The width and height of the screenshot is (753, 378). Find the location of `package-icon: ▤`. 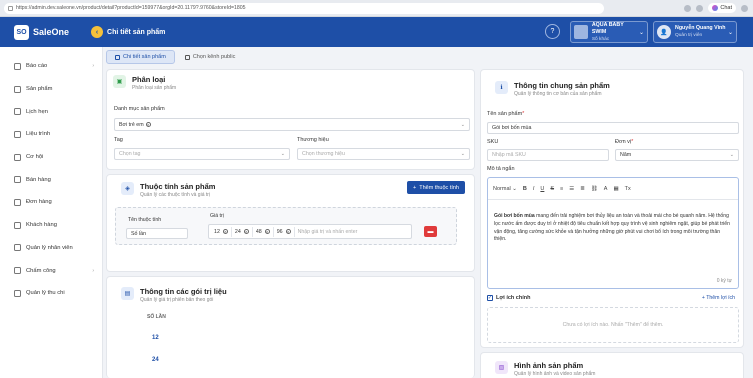

package-icon: ▤ is located at coordinates (127, 293).